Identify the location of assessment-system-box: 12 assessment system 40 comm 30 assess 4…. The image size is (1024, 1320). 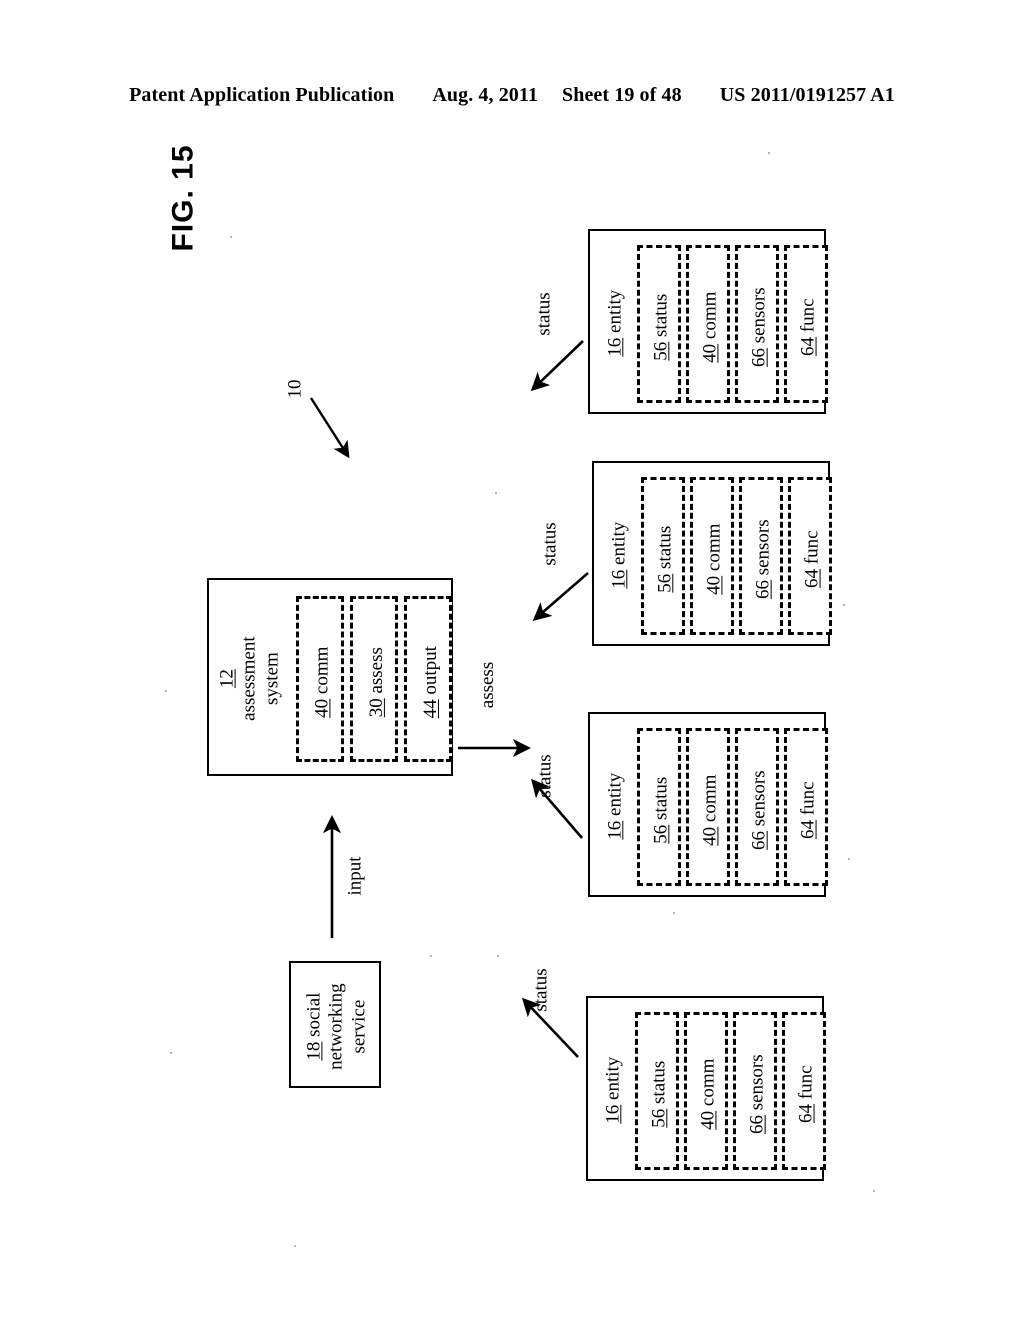
(330, 677).